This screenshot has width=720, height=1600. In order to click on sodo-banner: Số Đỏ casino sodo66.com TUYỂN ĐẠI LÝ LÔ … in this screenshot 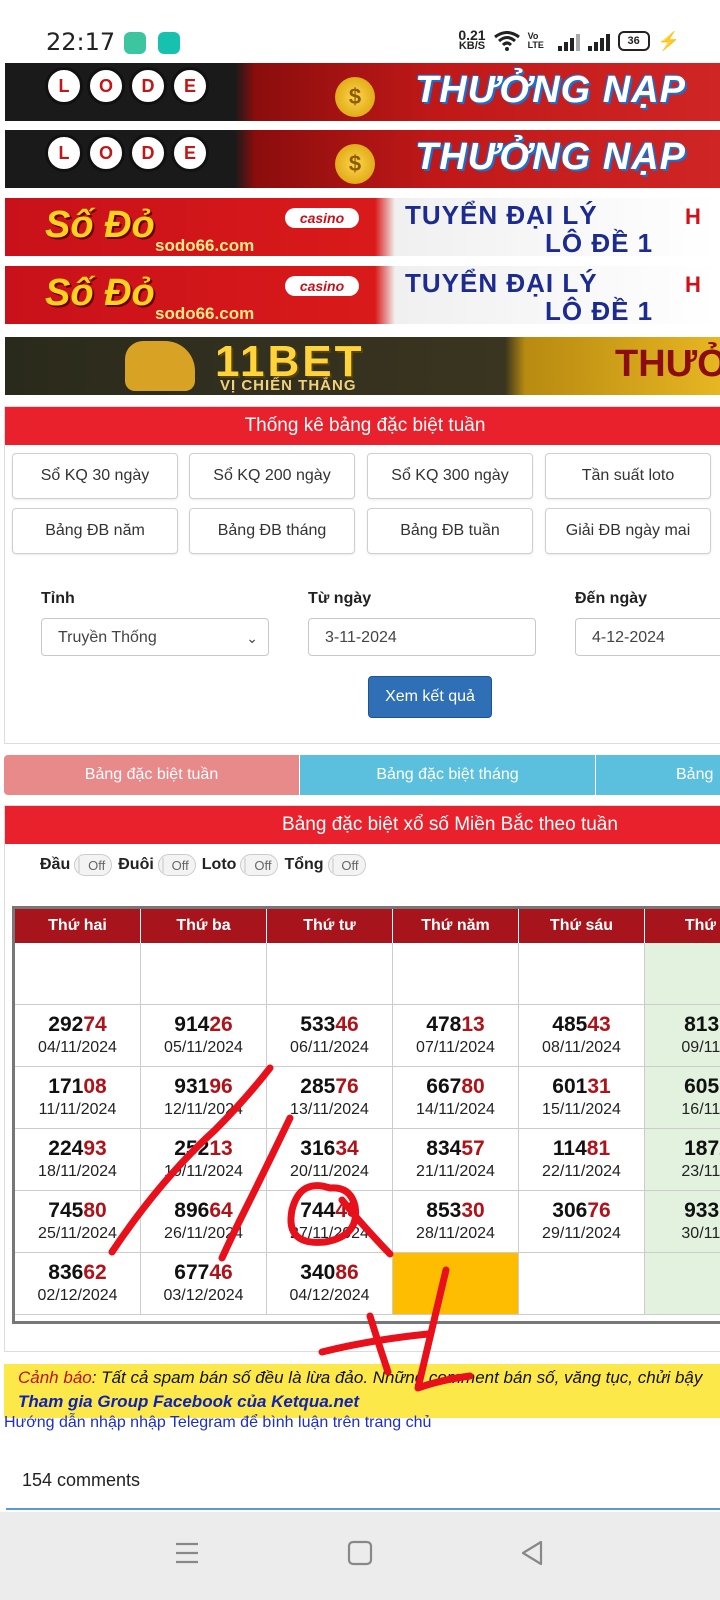, I will do `click(362, 227)`.